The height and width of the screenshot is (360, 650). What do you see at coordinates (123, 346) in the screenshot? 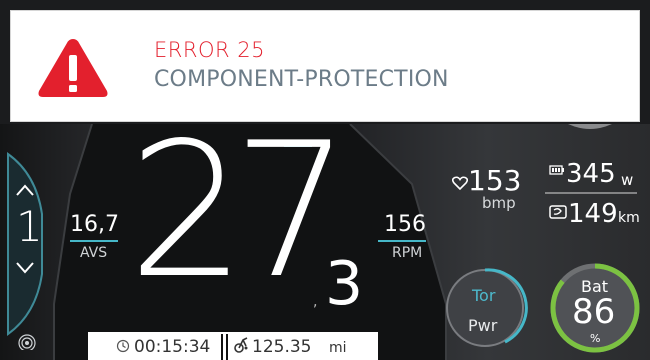
I see `clock-icon` at bounding box center [123, 346].